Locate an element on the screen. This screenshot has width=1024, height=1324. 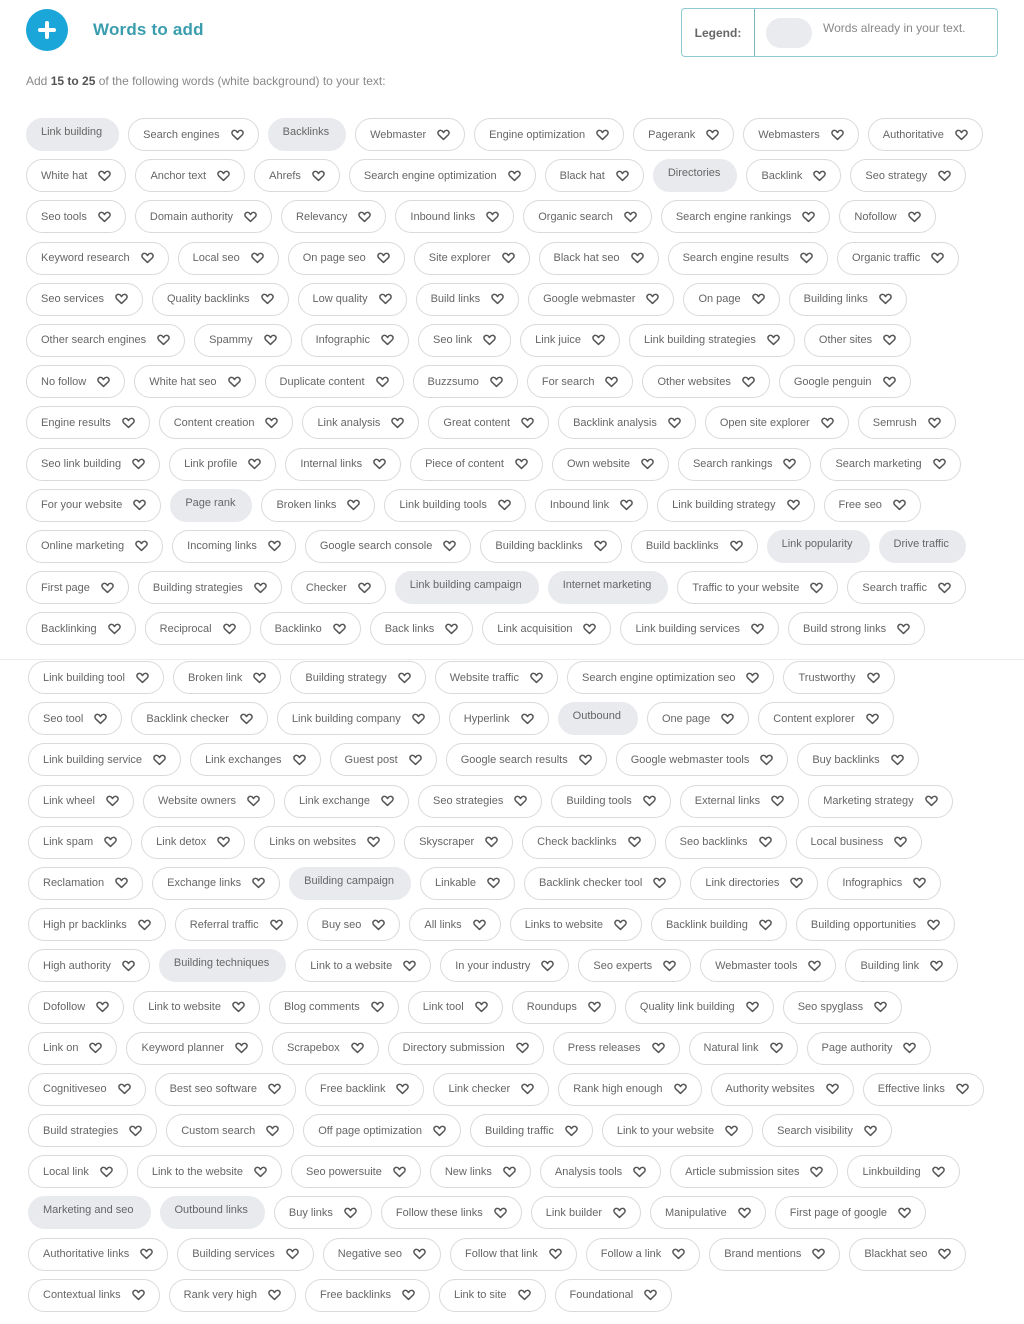
word-chip: Scrapebox is located at coordinates (325, 1048).